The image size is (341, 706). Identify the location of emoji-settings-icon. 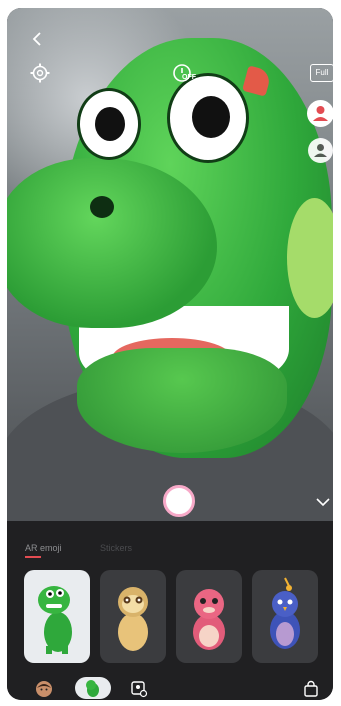
(139, 689).